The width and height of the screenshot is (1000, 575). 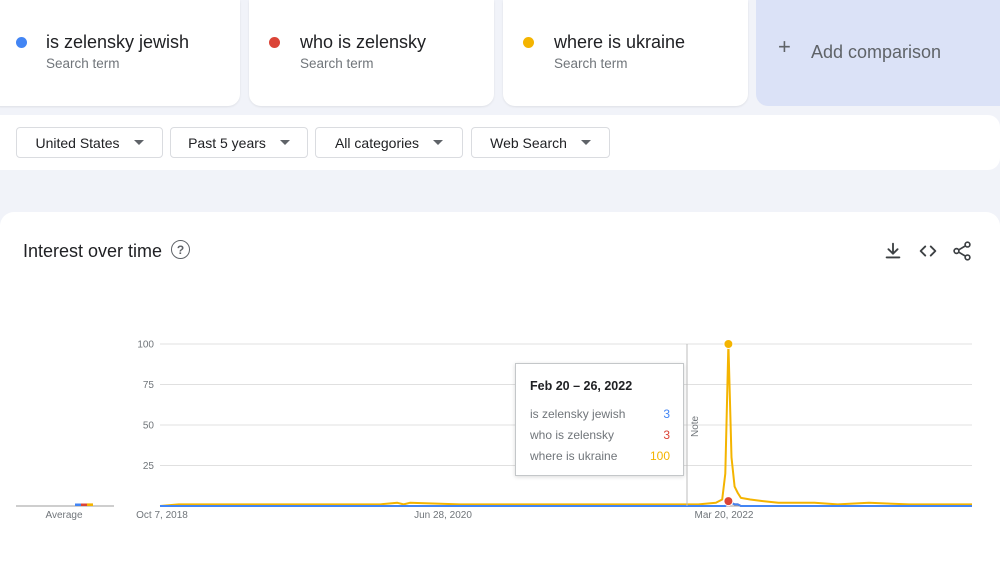 I want to click on tooltip-row: who is zelensky 3, so click(x=600, y=435).